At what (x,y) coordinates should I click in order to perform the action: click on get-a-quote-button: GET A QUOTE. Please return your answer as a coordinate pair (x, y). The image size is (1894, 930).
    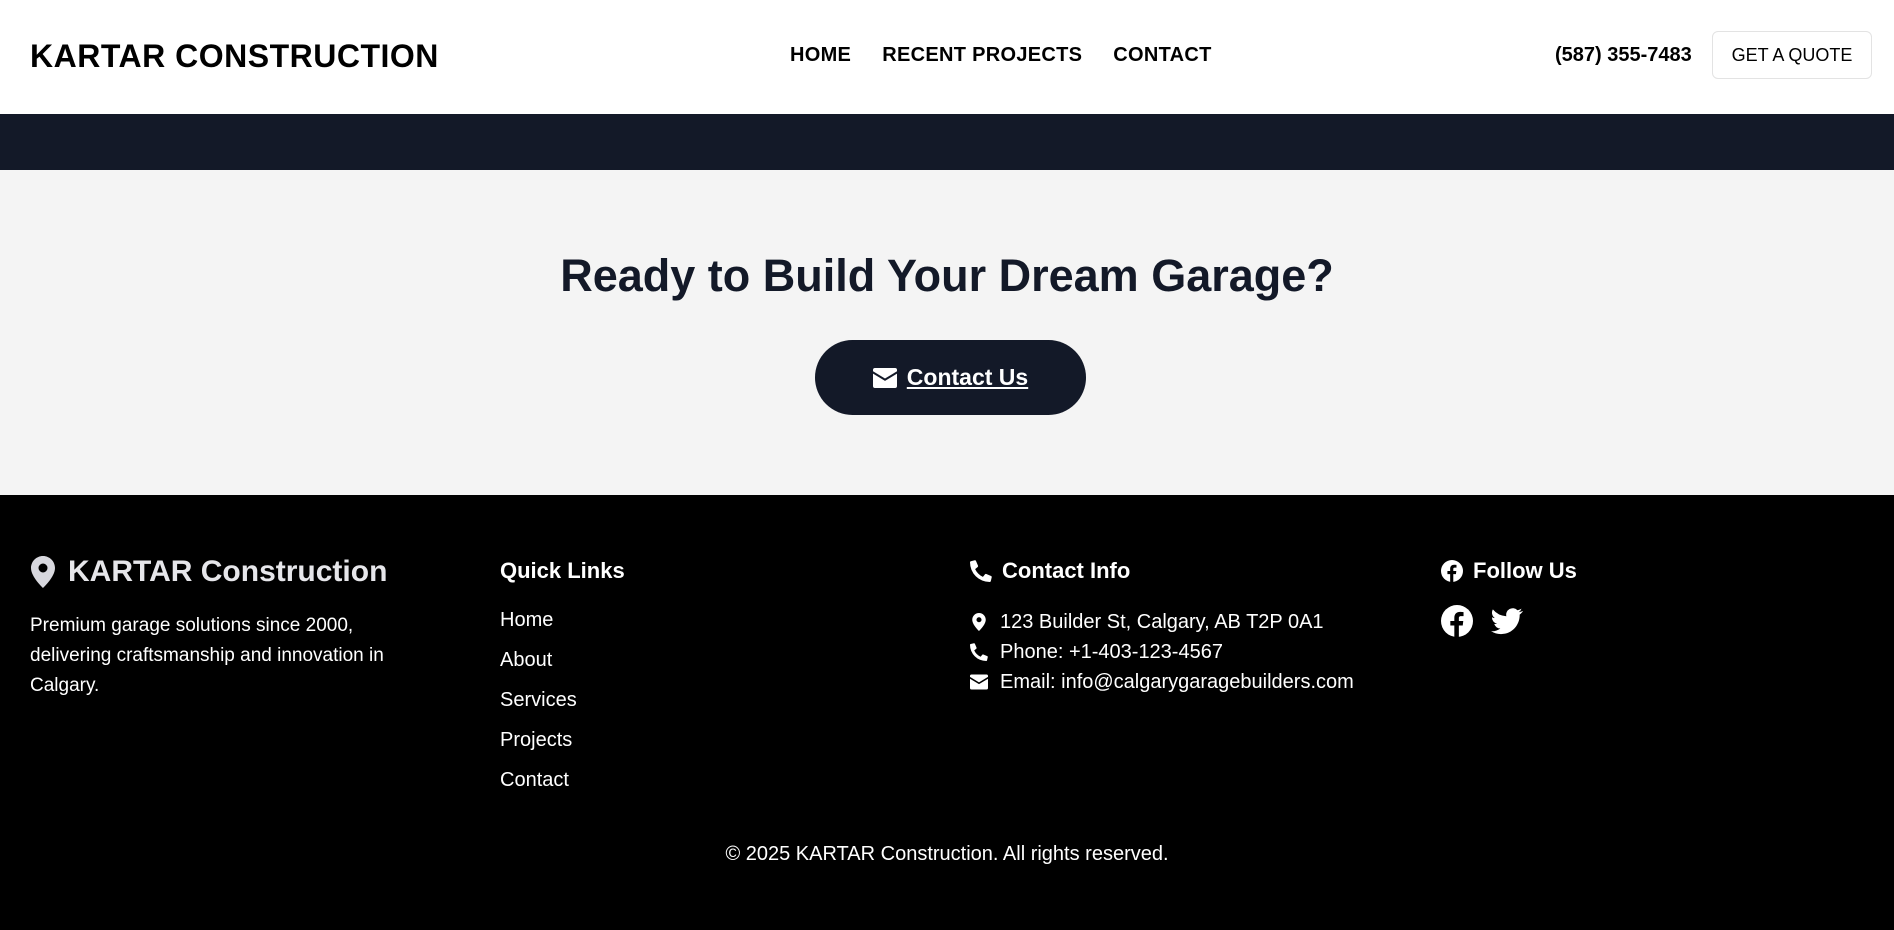
    Looking at the image, I should click on (1792, 55).